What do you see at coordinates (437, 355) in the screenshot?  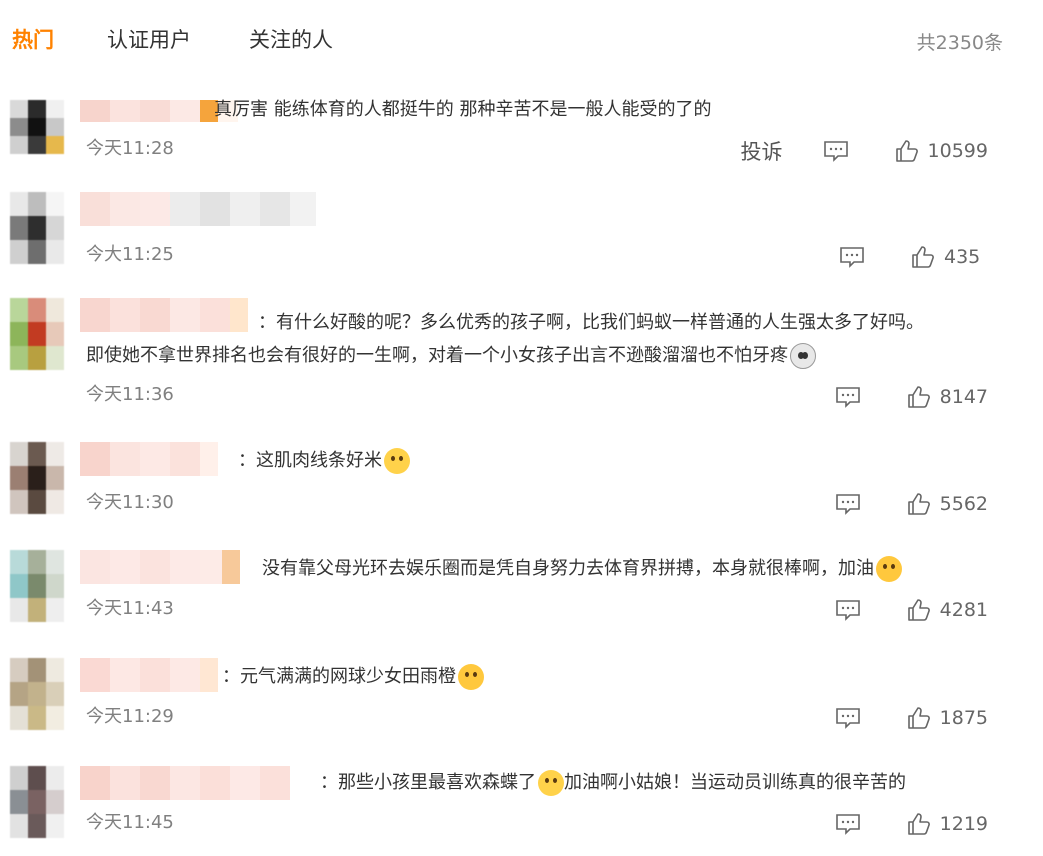 I see `comment-text-content: 即使她不拿世界排名也会有很好的一生啊，对着一个小女孩子出言不逊酸溜溜也不怕牙疼` at bounding box center [437, 355].